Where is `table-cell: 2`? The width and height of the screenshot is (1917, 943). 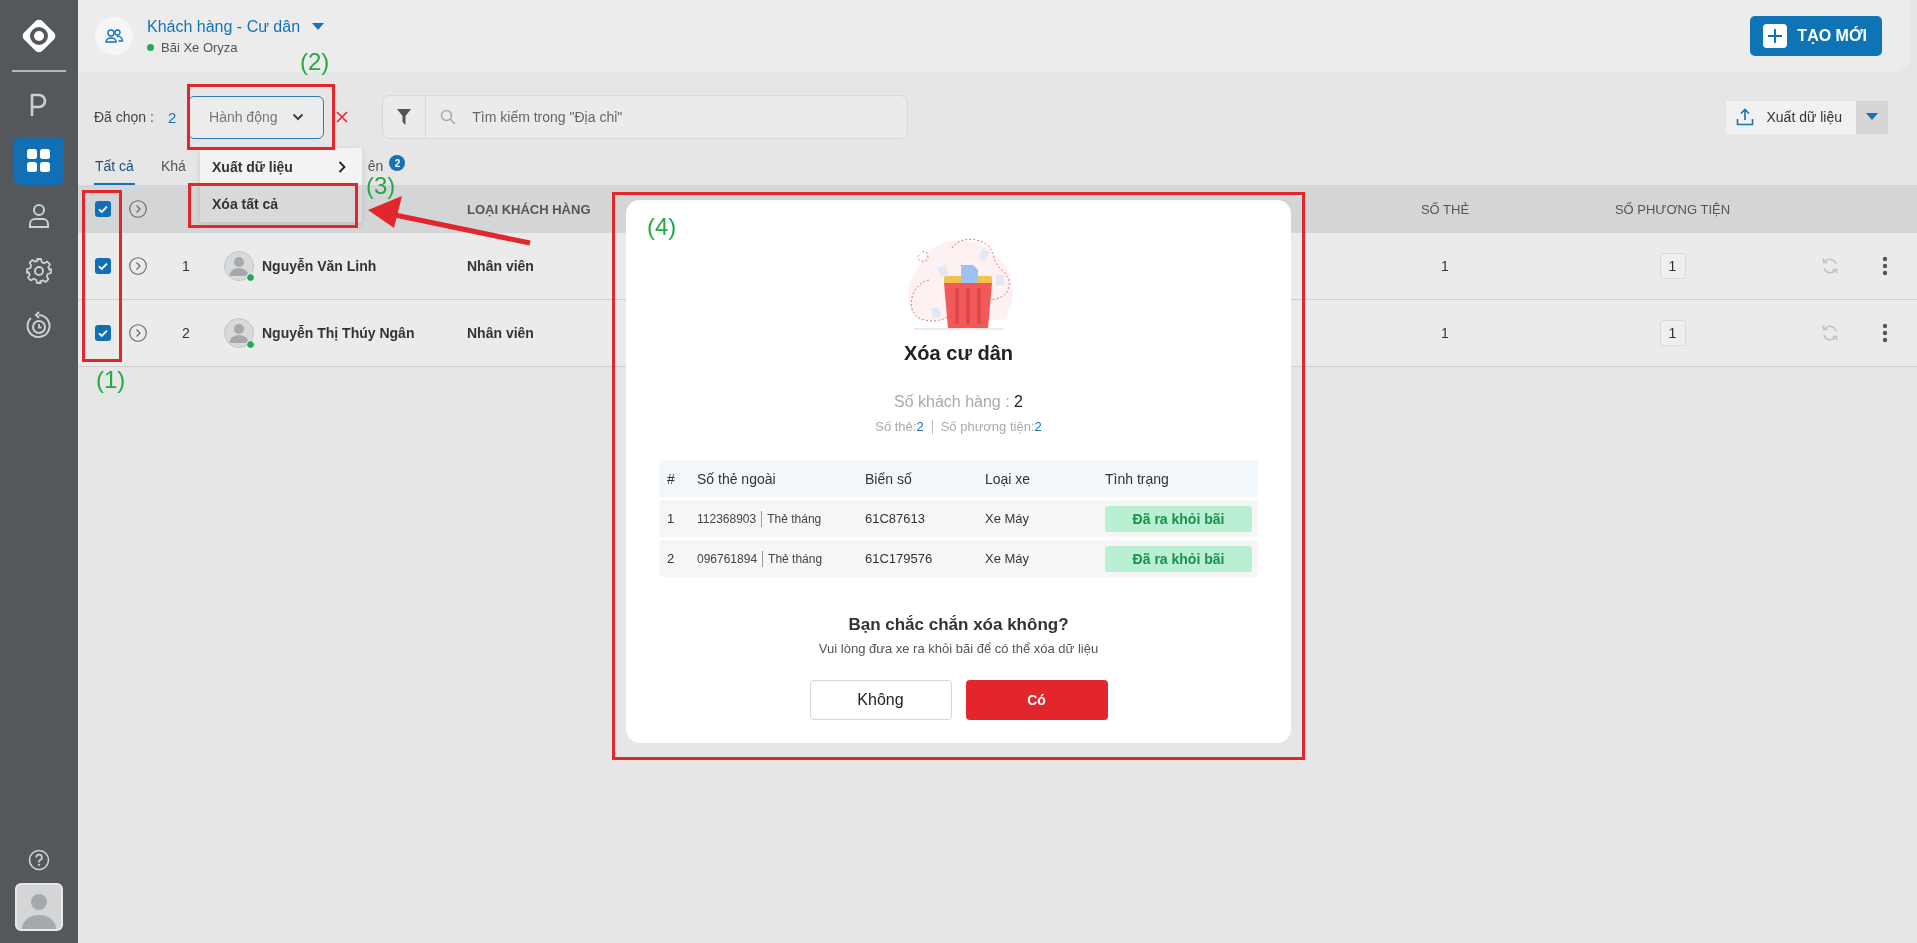
table-cell: 2 is located at coordinates (186, 333).